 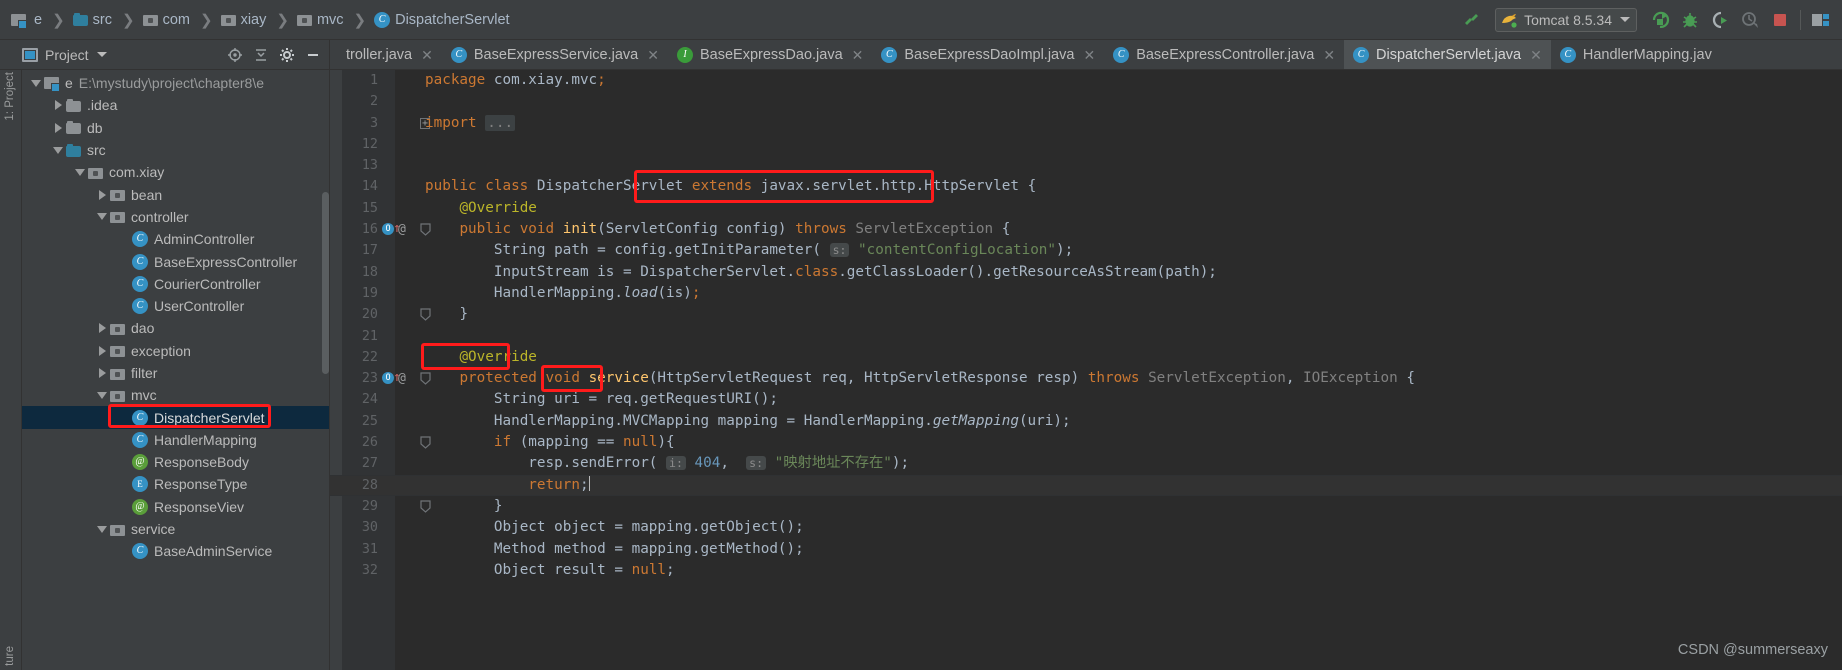 What do you see at coordinates (1821, 20) in the screenshot?
I see `project-structure-button` at bounding box center [1821, 20].